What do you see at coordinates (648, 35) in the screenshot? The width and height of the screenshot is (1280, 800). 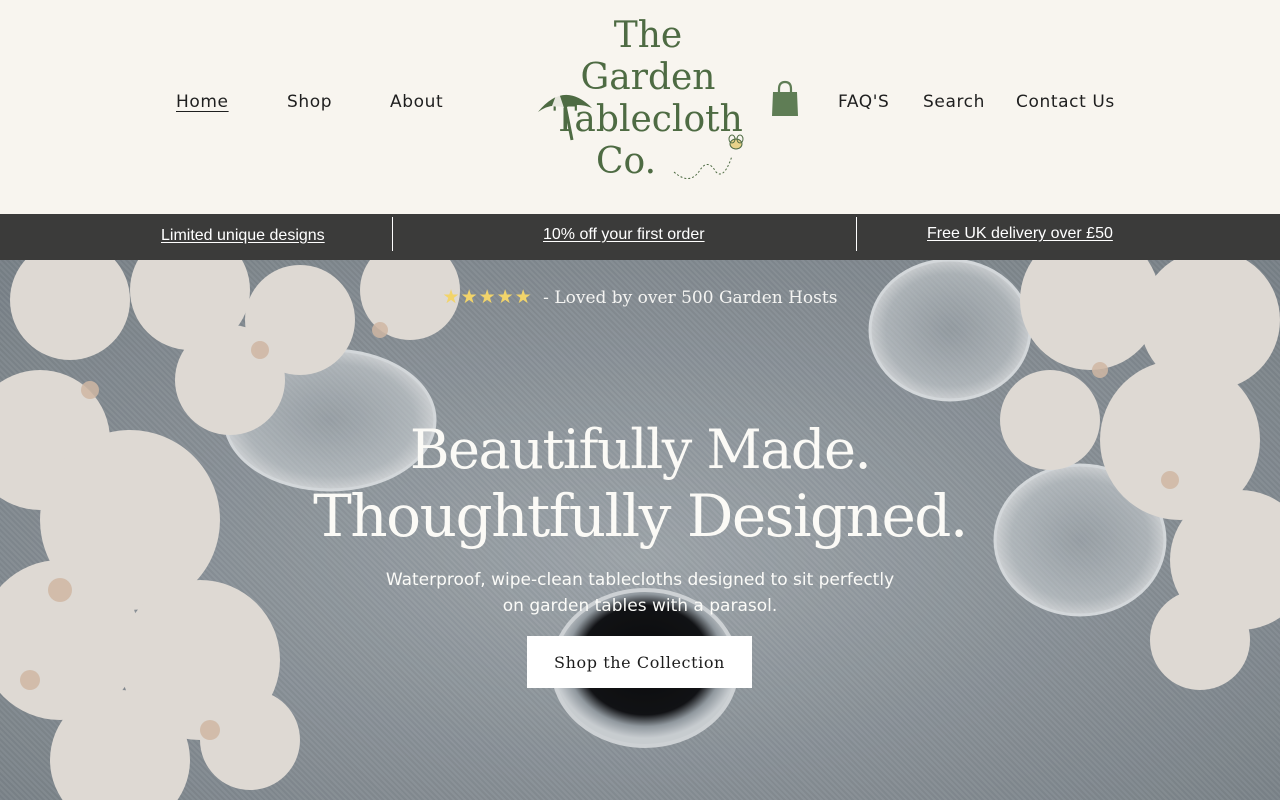 I see `logo-line-the: The` at bounding box center [648, 35].